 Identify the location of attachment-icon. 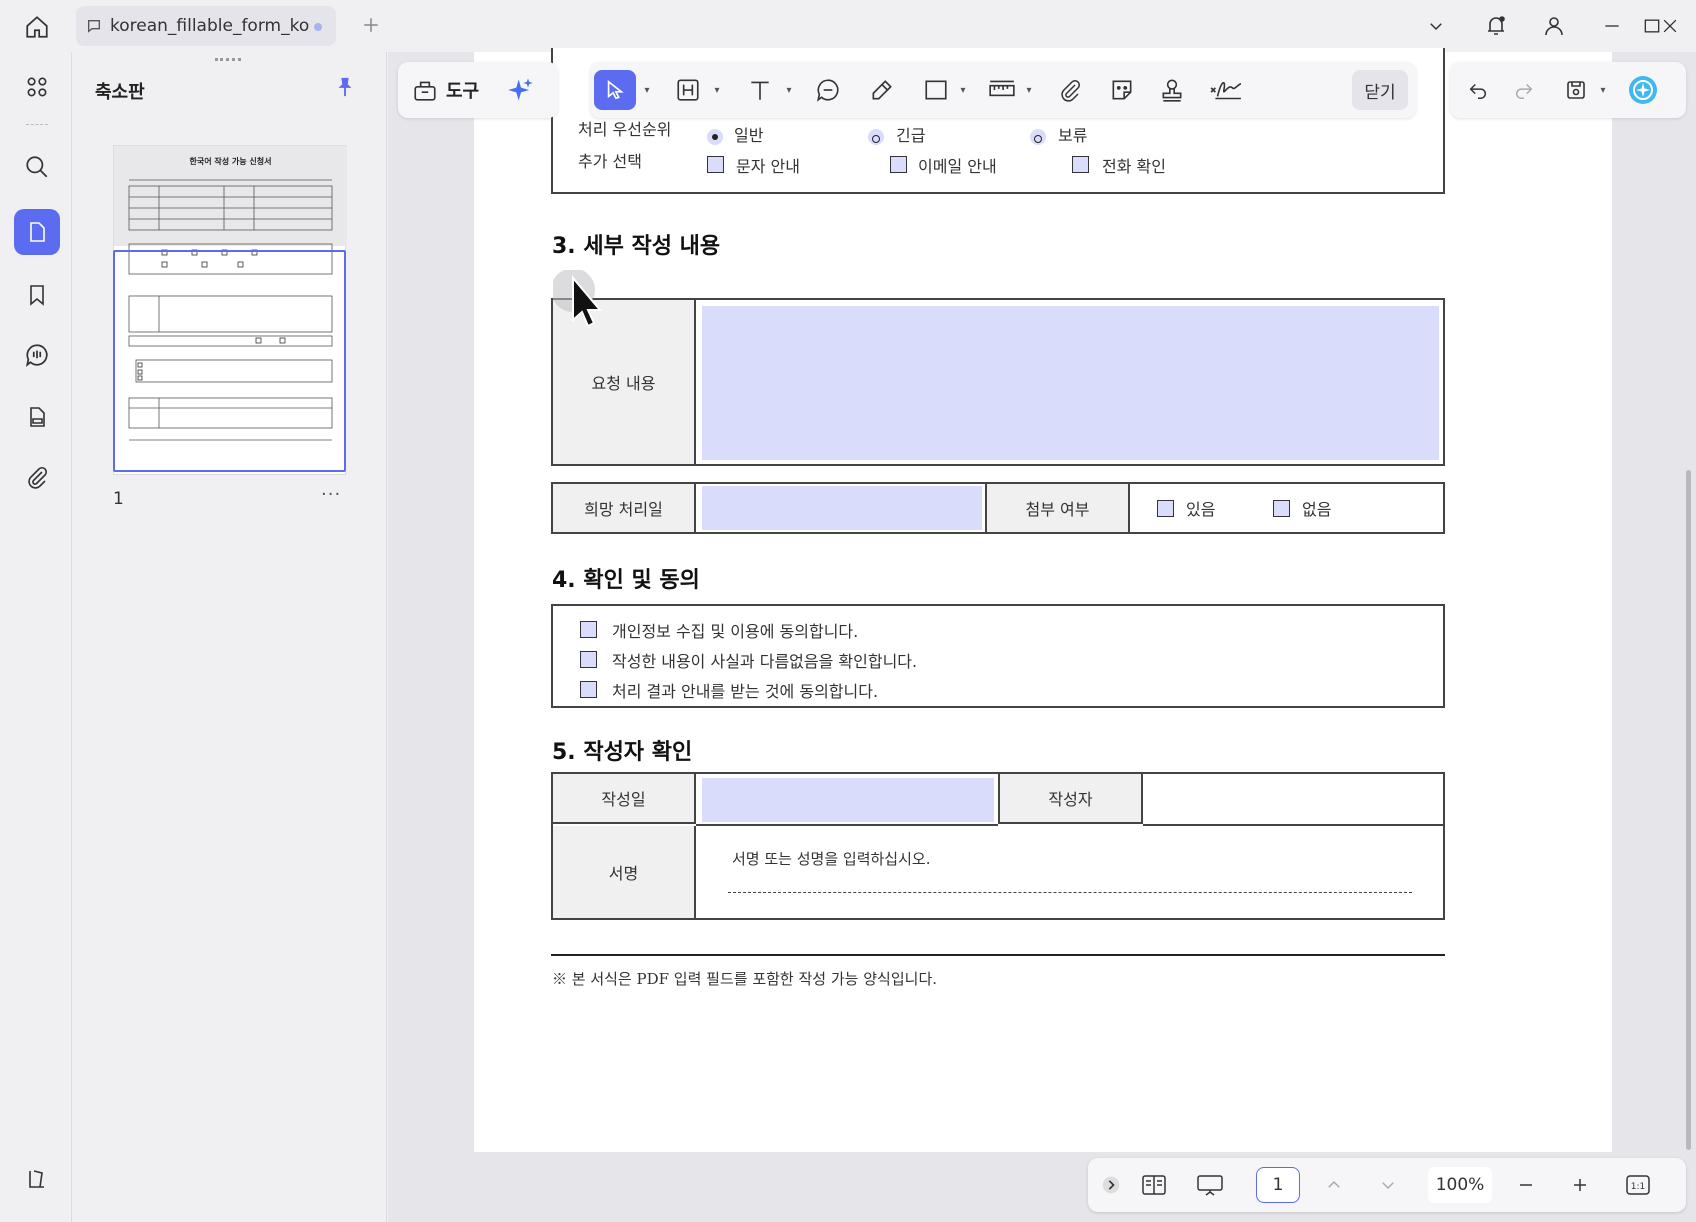
(37, 477).